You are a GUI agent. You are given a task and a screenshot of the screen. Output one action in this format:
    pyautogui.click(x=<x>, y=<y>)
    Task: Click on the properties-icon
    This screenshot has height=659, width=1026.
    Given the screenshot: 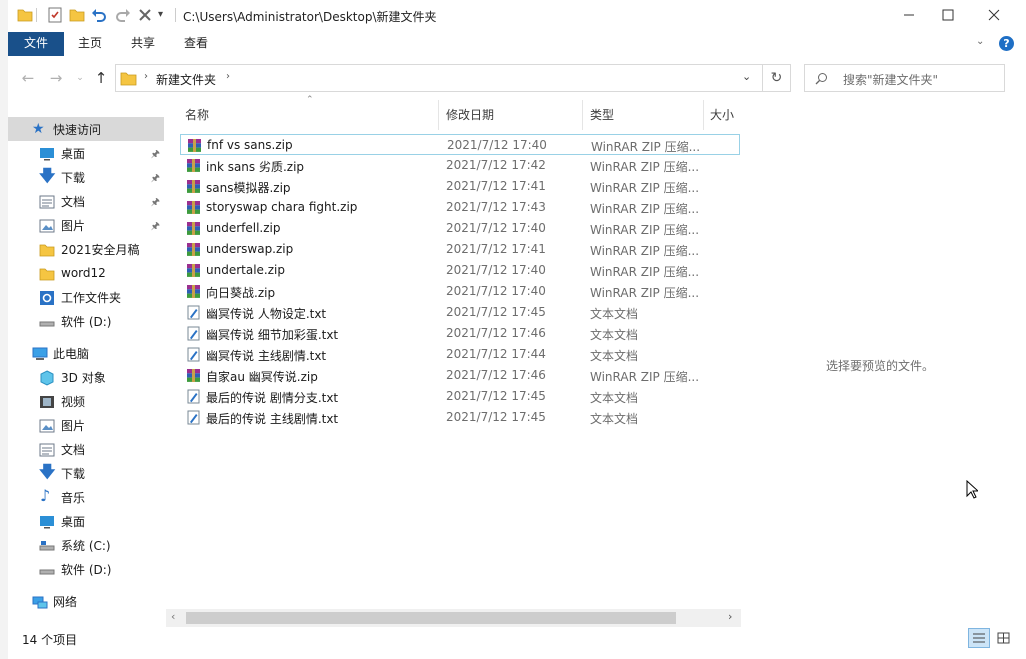 What is the action you would take?
    pyautogui.click(x=55, y=15)
    